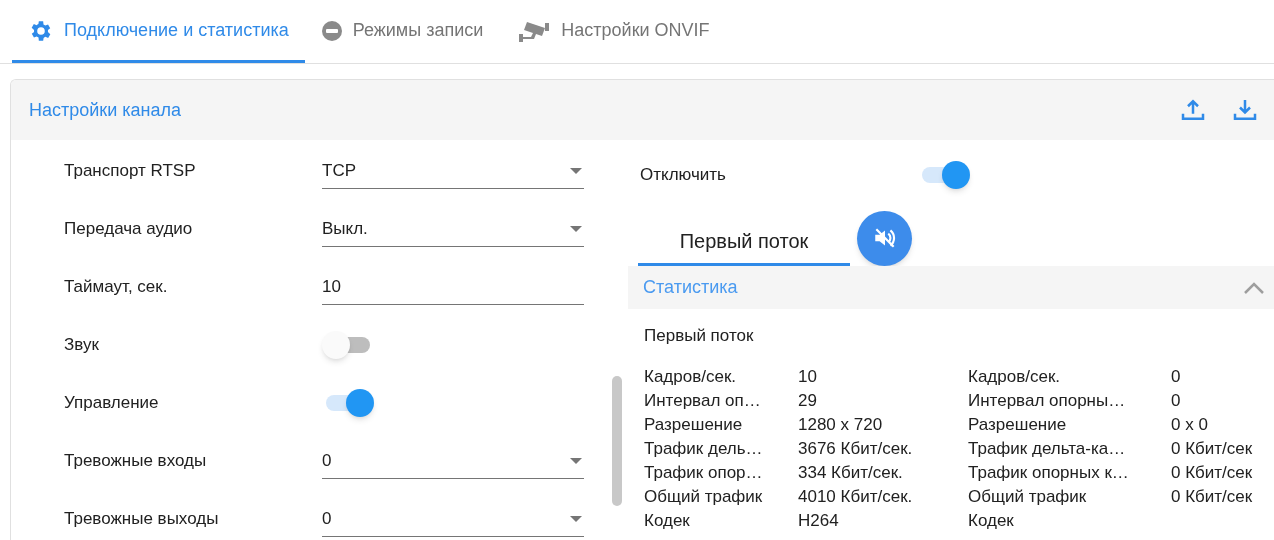  I want to click on stat-value: 10, so click(808, 376).